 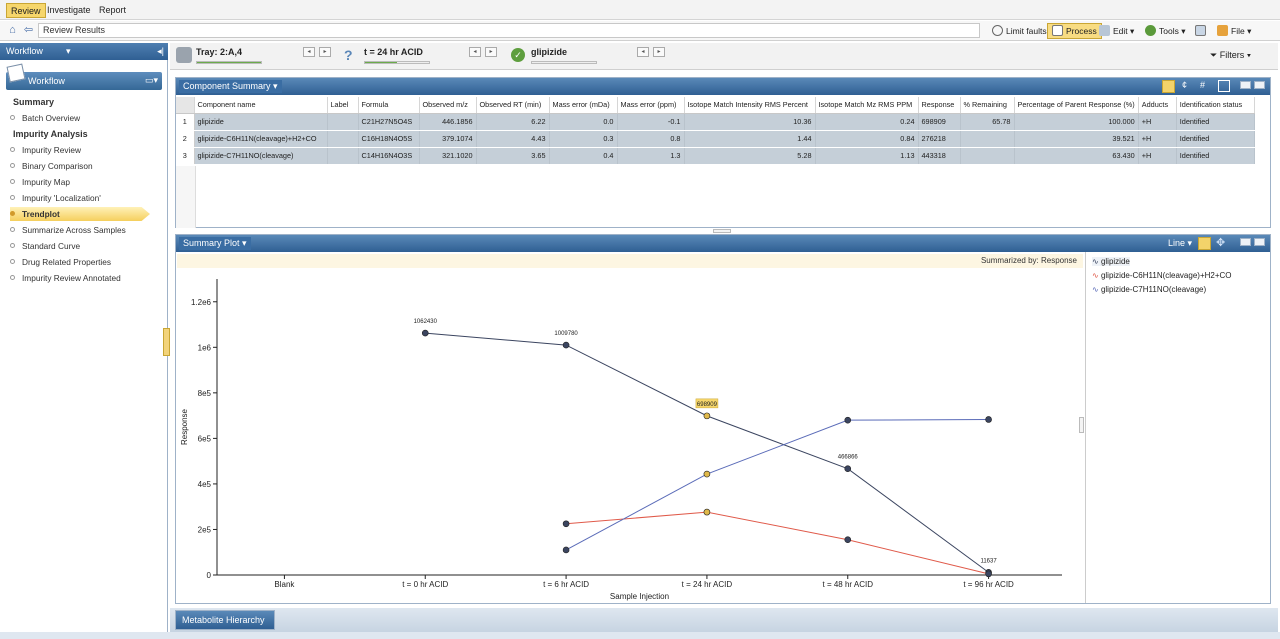 What do you see at coordinates (51, 166) in the screenshot?
I see `workflow-item-binary-comparison: Binary Comparison` at bounding box center [51, 166].